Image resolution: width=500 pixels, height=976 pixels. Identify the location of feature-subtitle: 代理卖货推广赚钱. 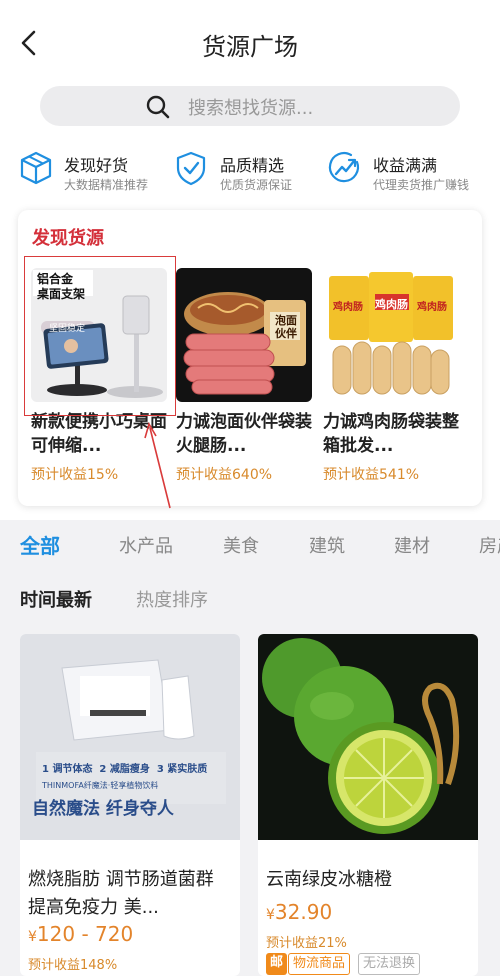
(421, 185).